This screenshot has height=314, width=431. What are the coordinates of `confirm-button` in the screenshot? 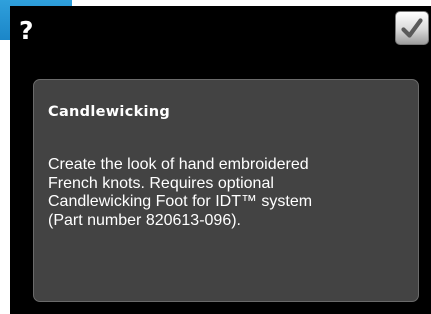 It's located at (412, 28).